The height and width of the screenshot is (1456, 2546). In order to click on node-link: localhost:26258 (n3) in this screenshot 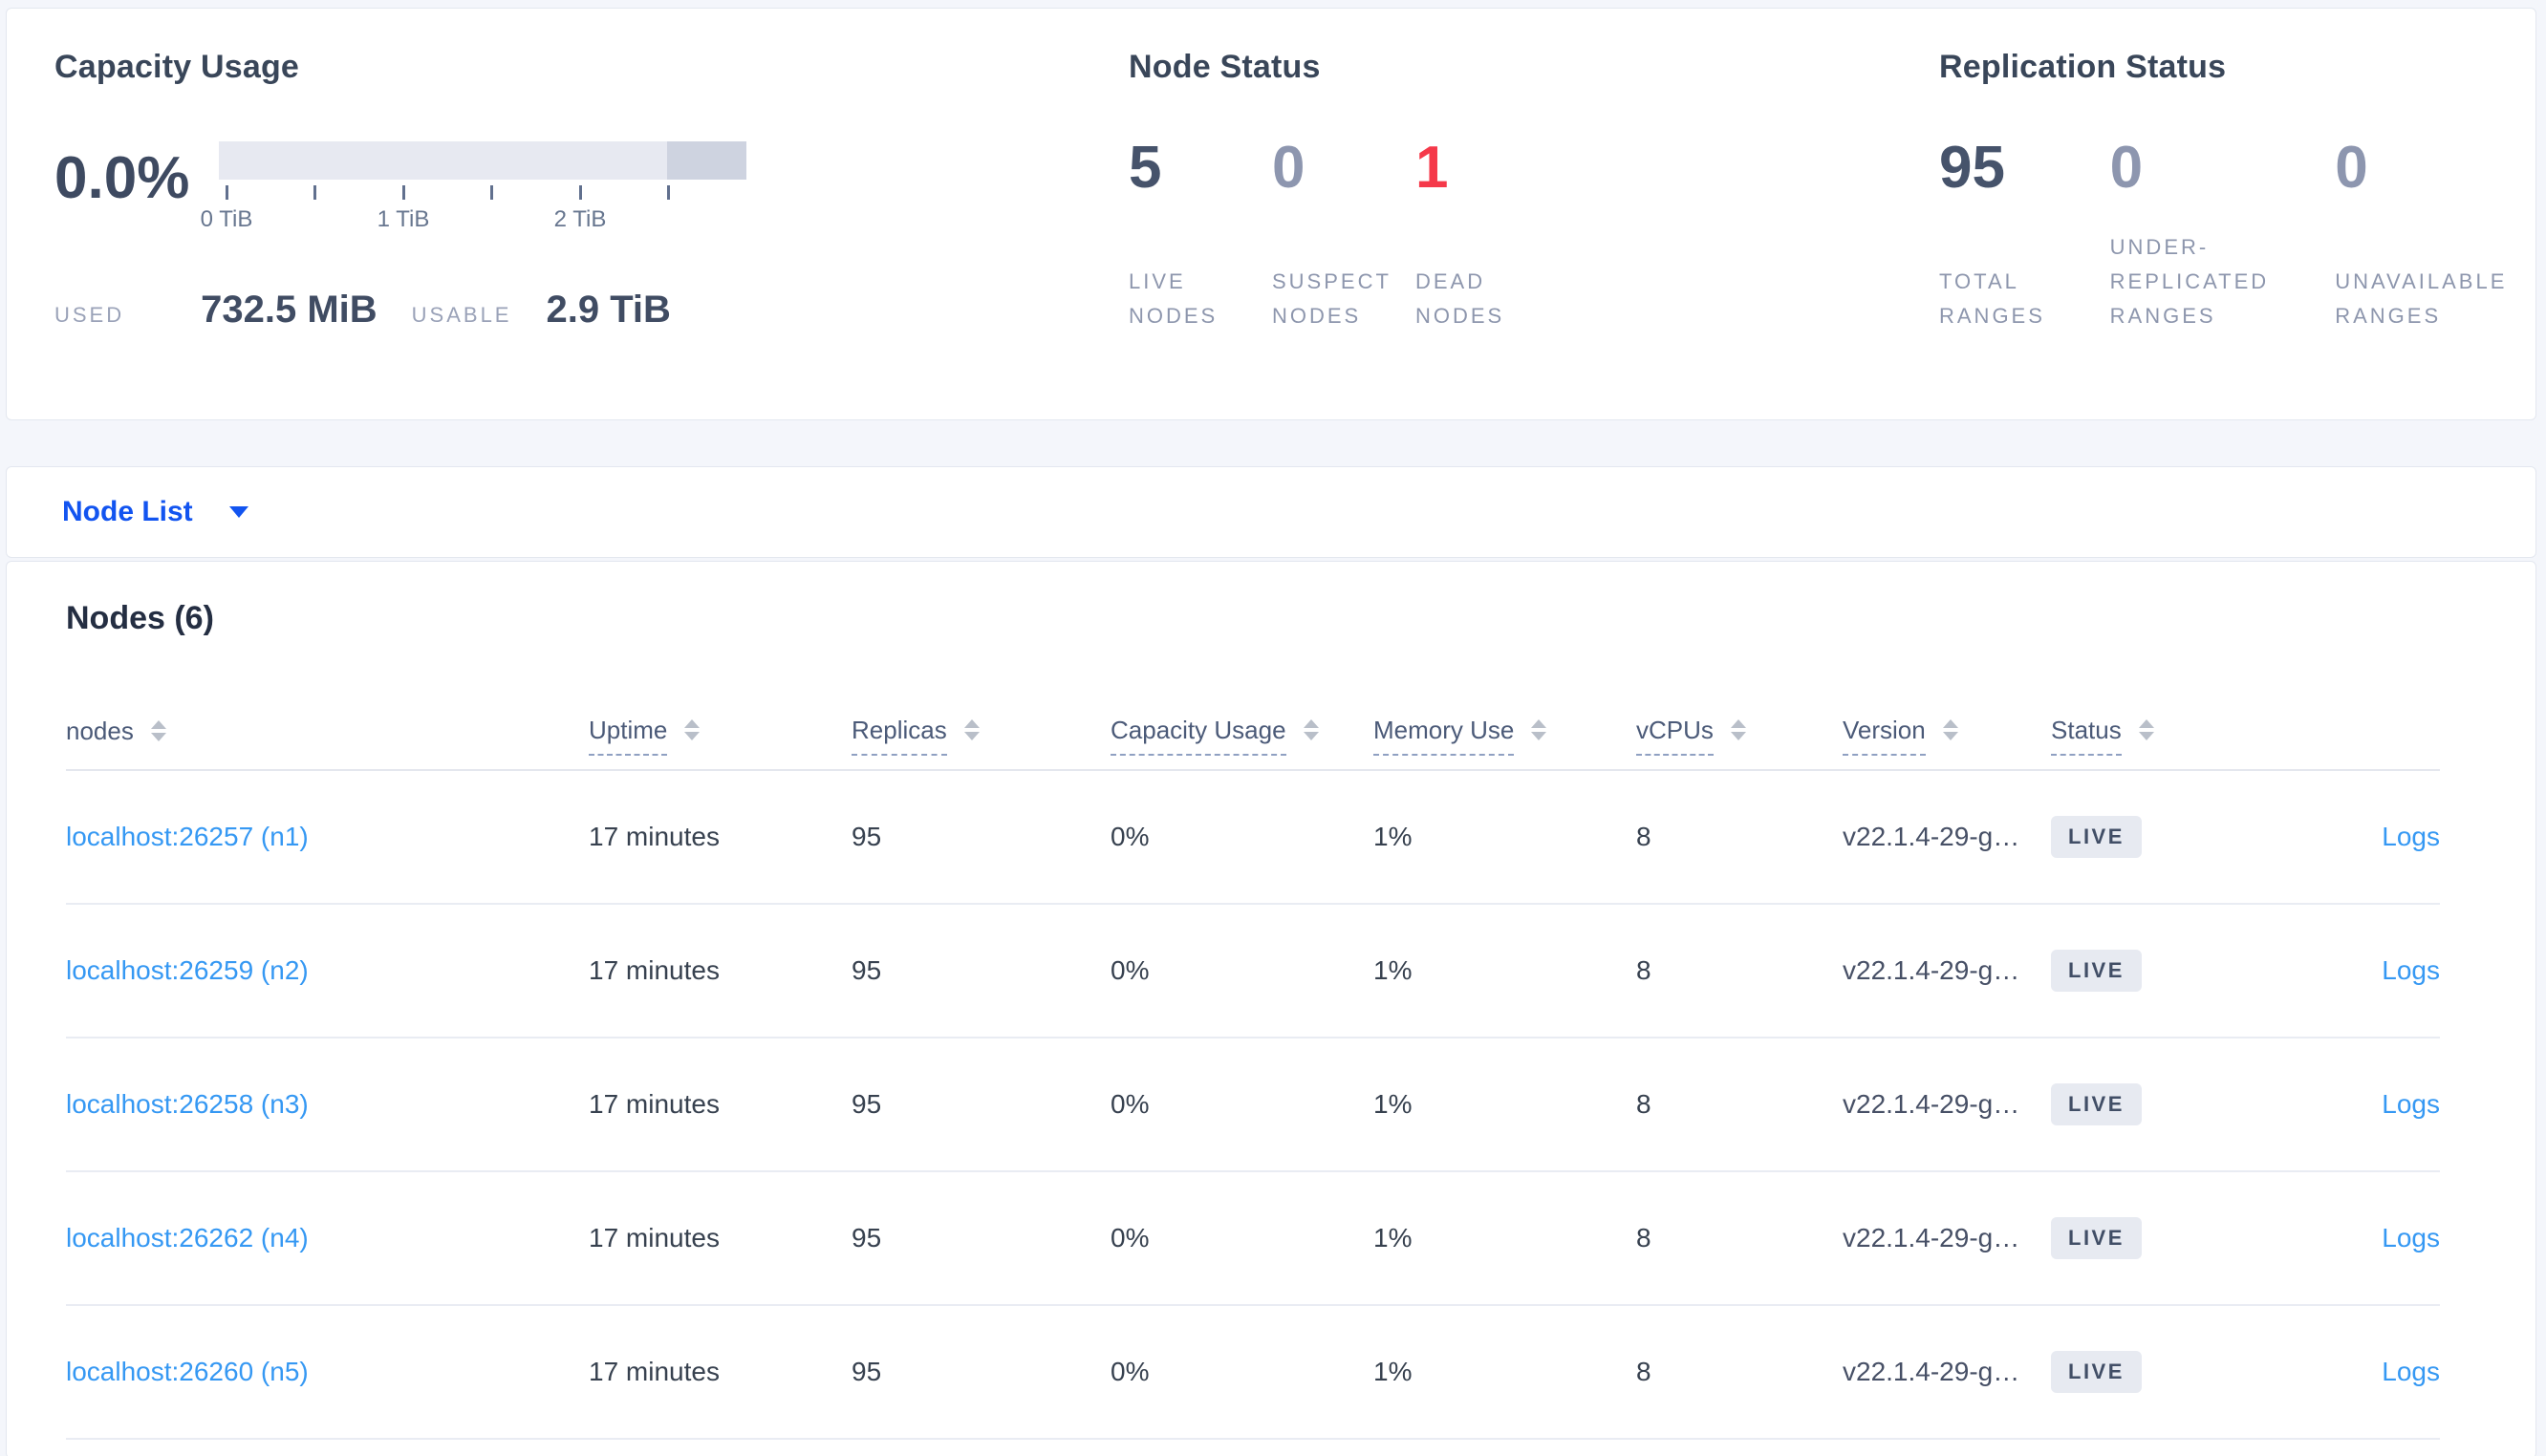, I will do `click(187, 1104)`.